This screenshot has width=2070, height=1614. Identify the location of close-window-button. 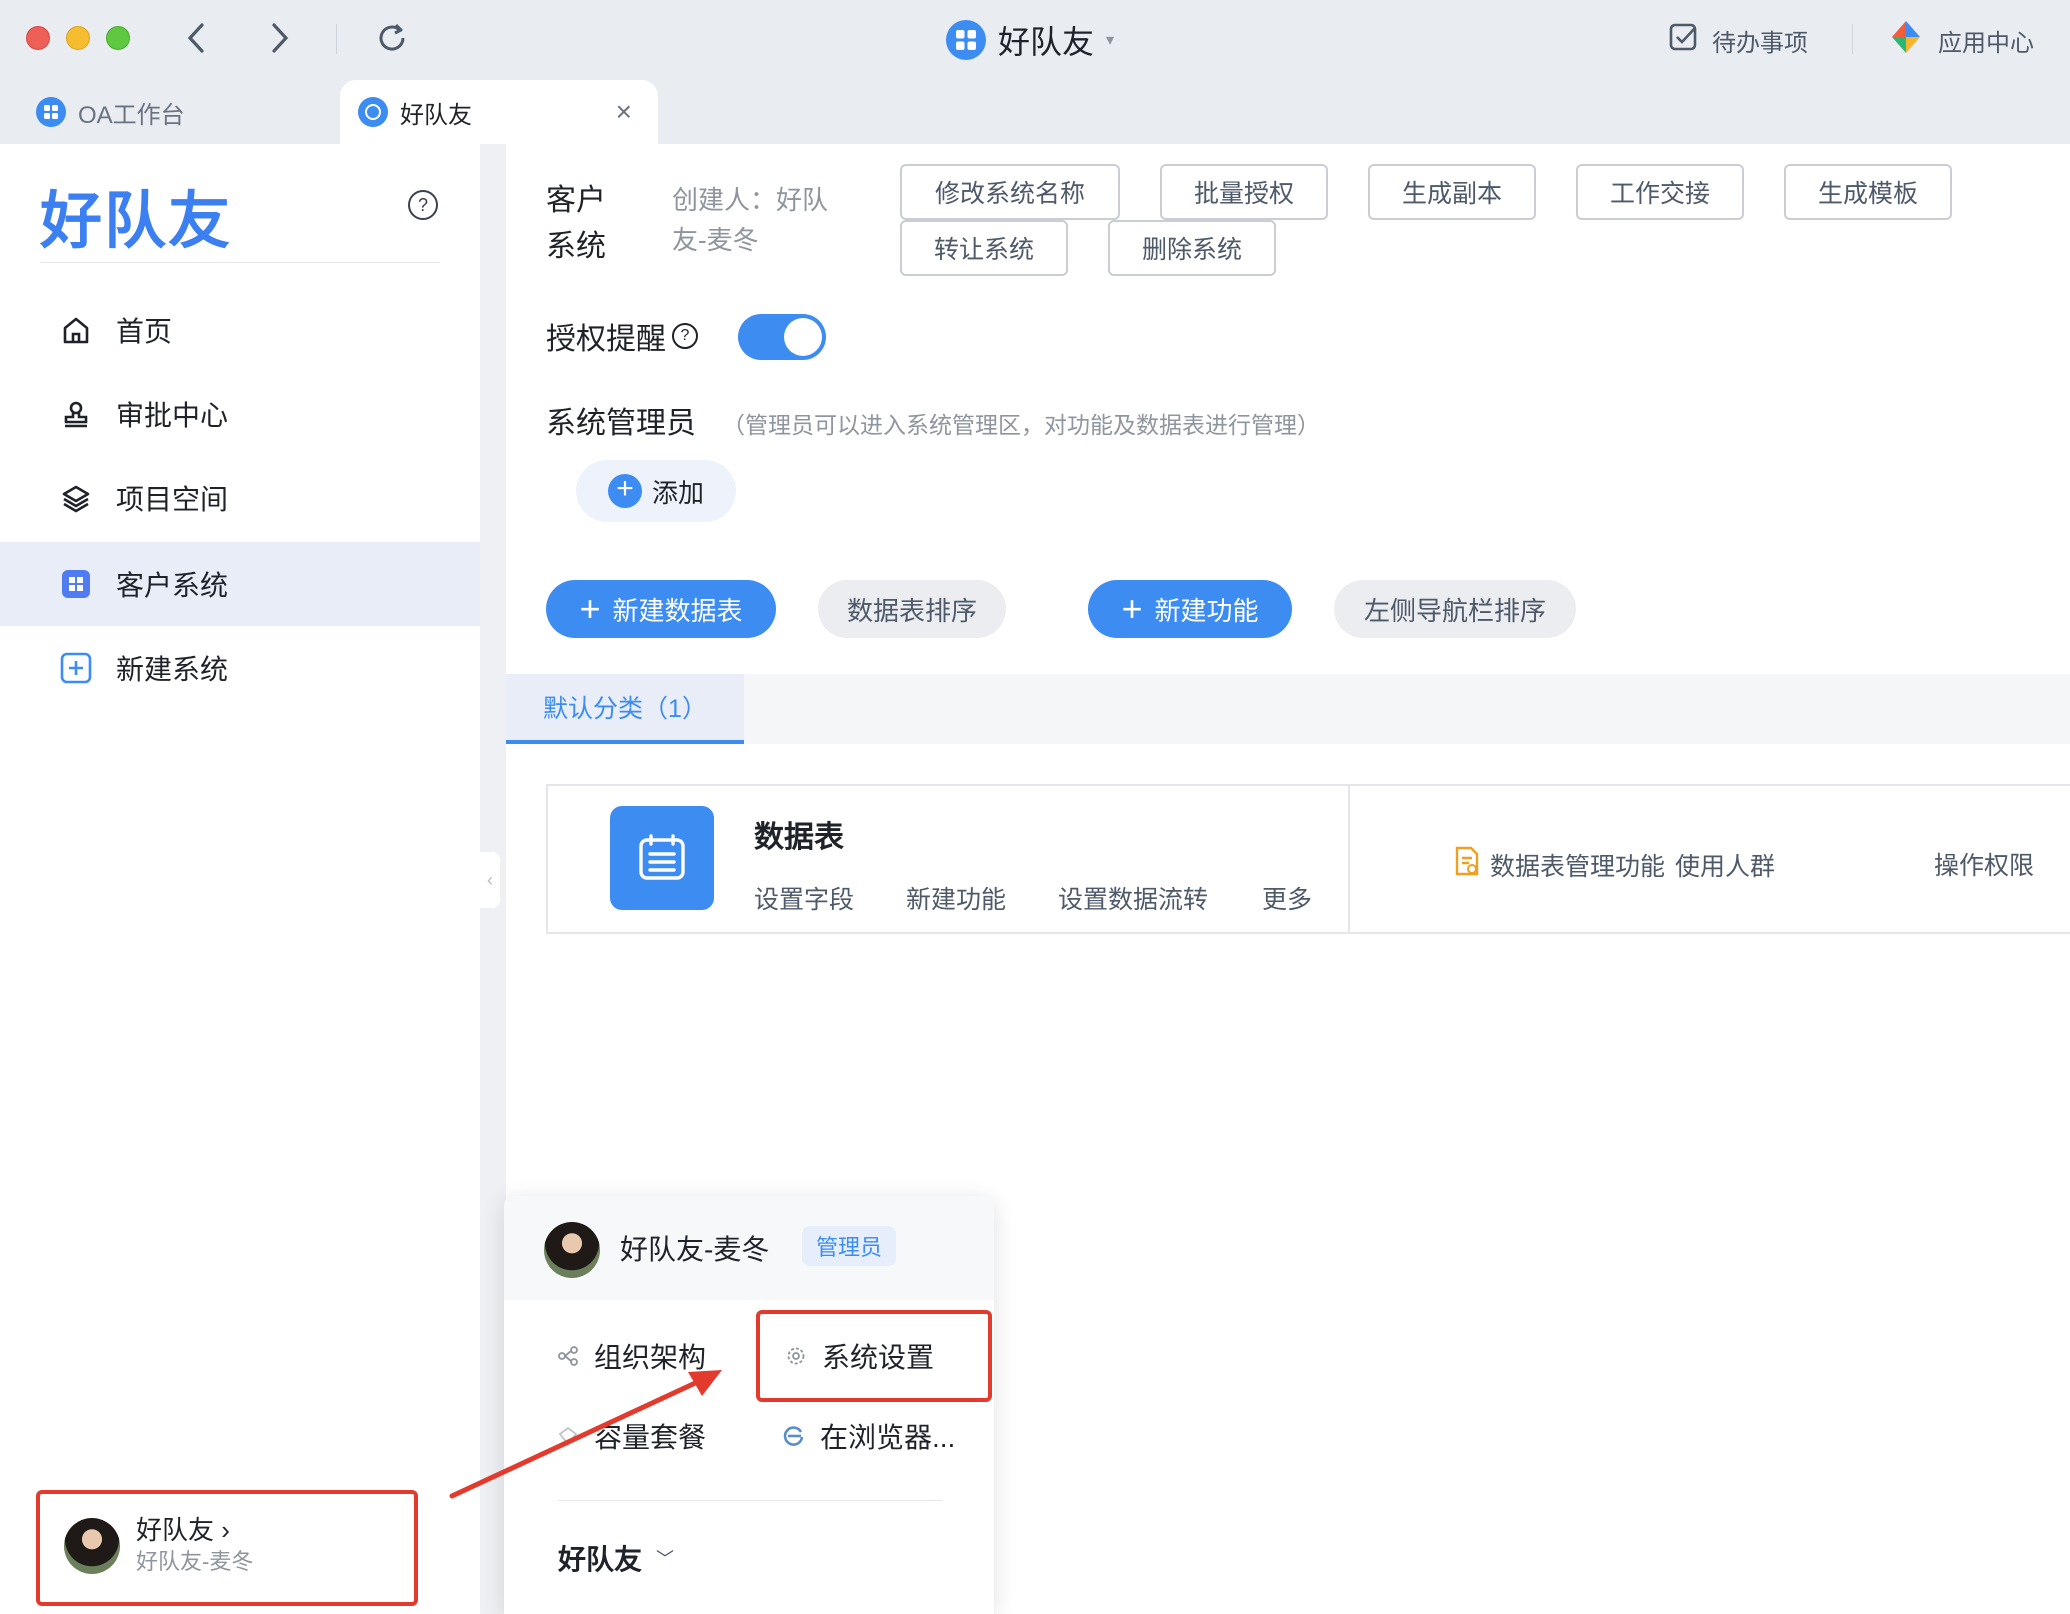
(38, 38).